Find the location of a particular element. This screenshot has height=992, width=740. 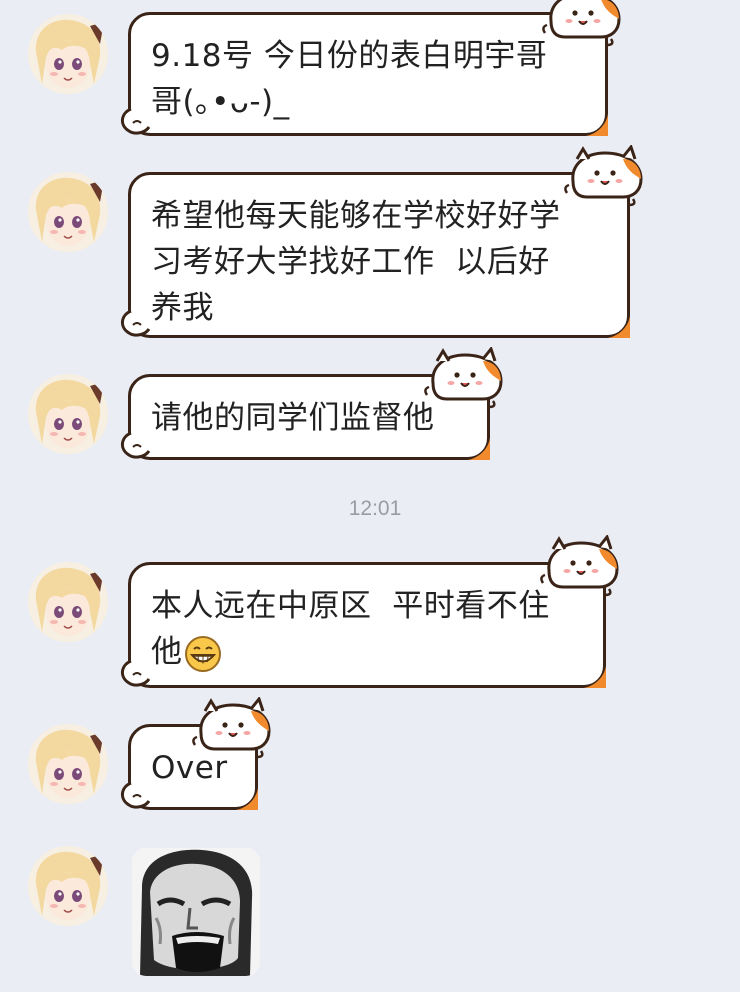

sticker-message is located at coordinates (196, 912).